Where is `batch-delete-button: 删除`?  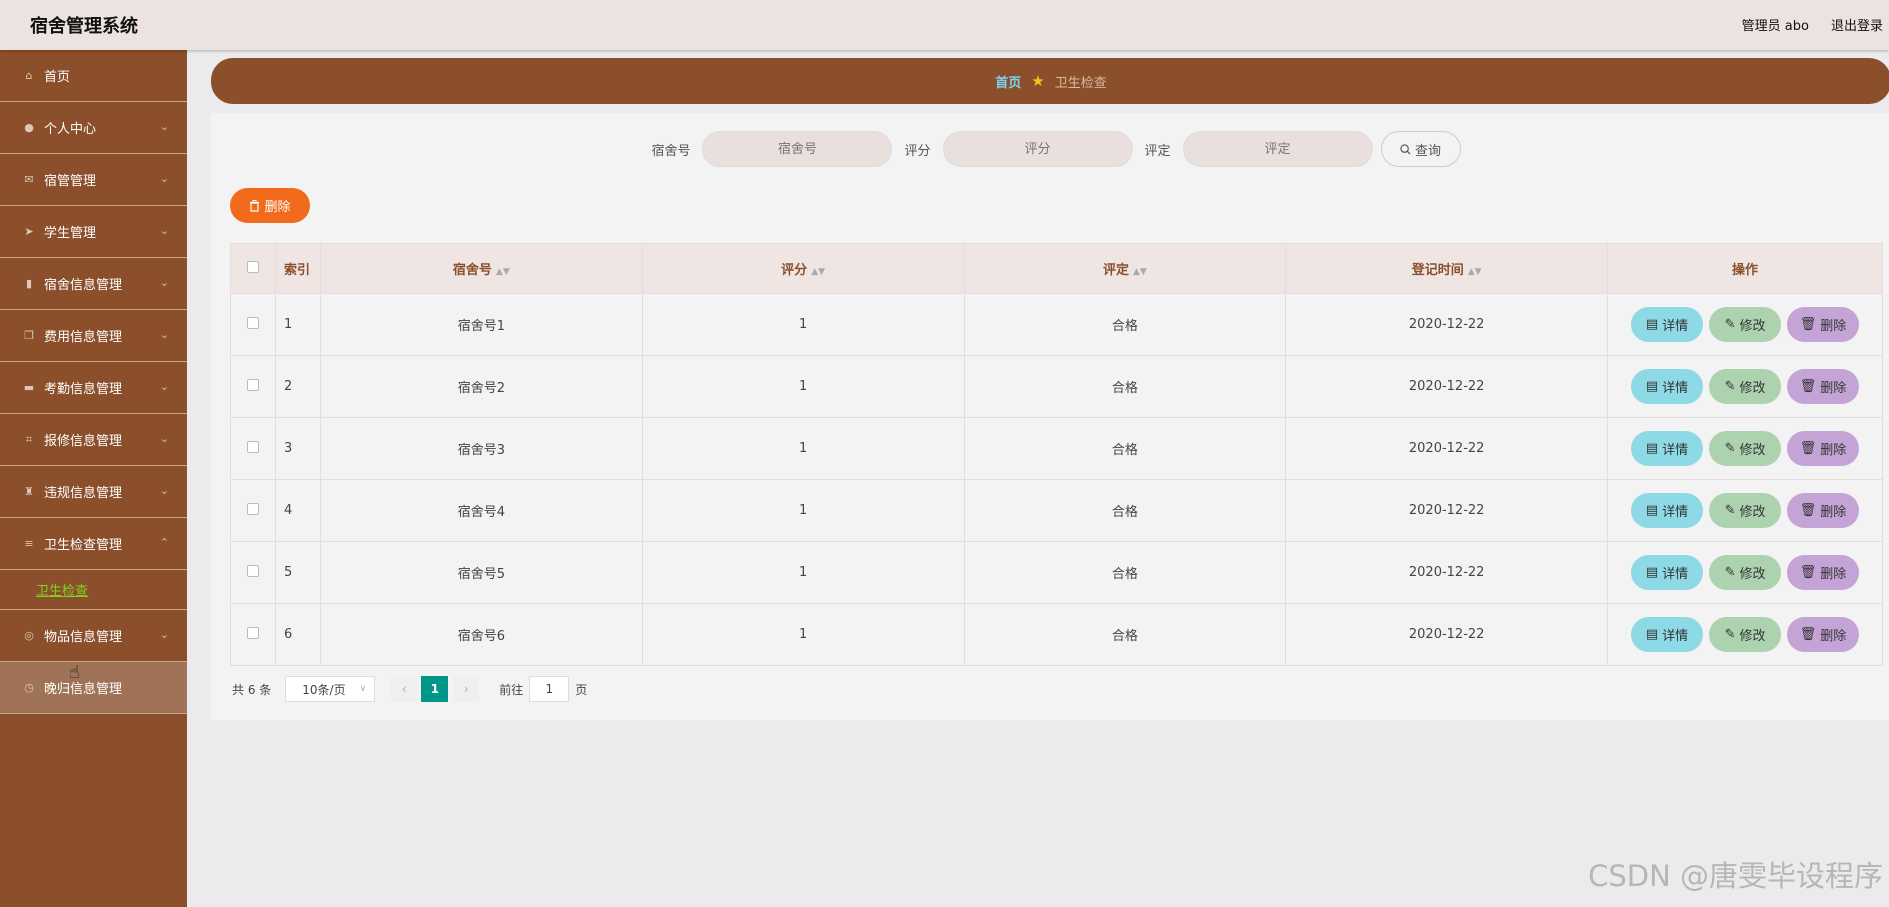 batch-delete-button: 删除 is located at coordinates (270, 205).